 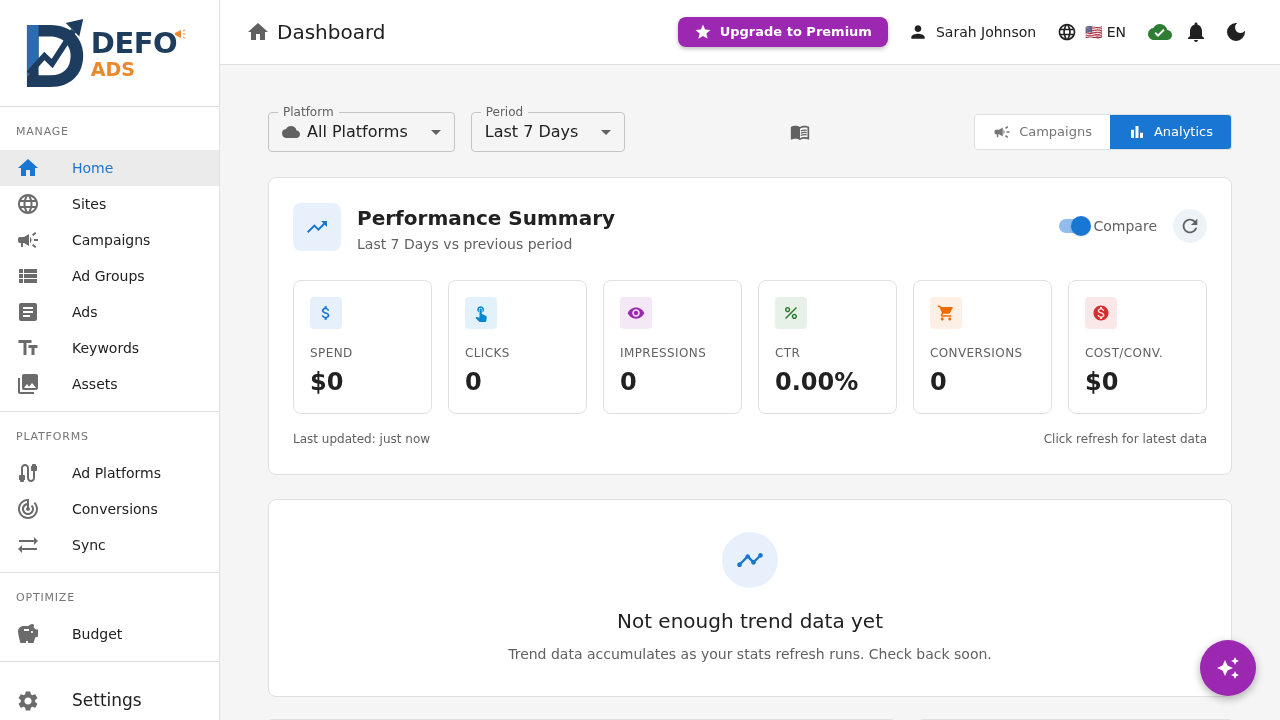 I want to click on compare-switch, so click(x=1073, y=226).